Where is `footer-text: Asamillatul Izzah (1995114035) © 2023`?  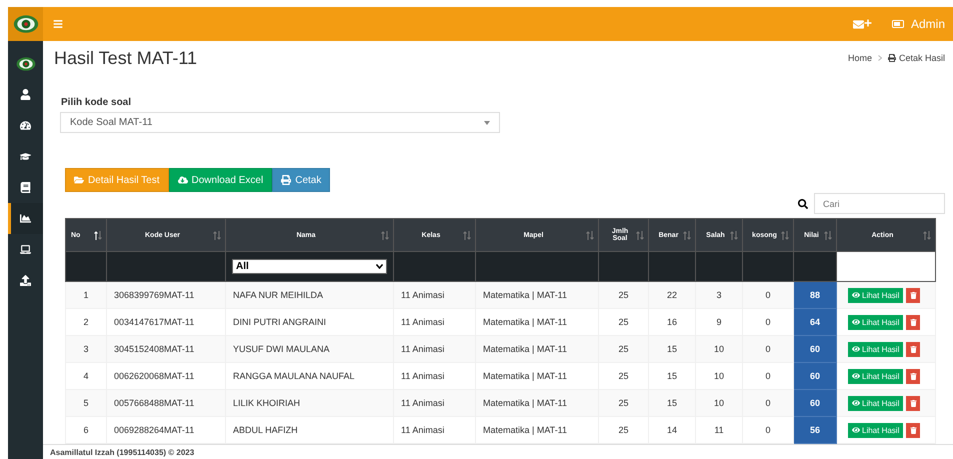 footer-text: Asamillatul Izzah (1995114035) © 2023 is located at coordinates (498, 451).